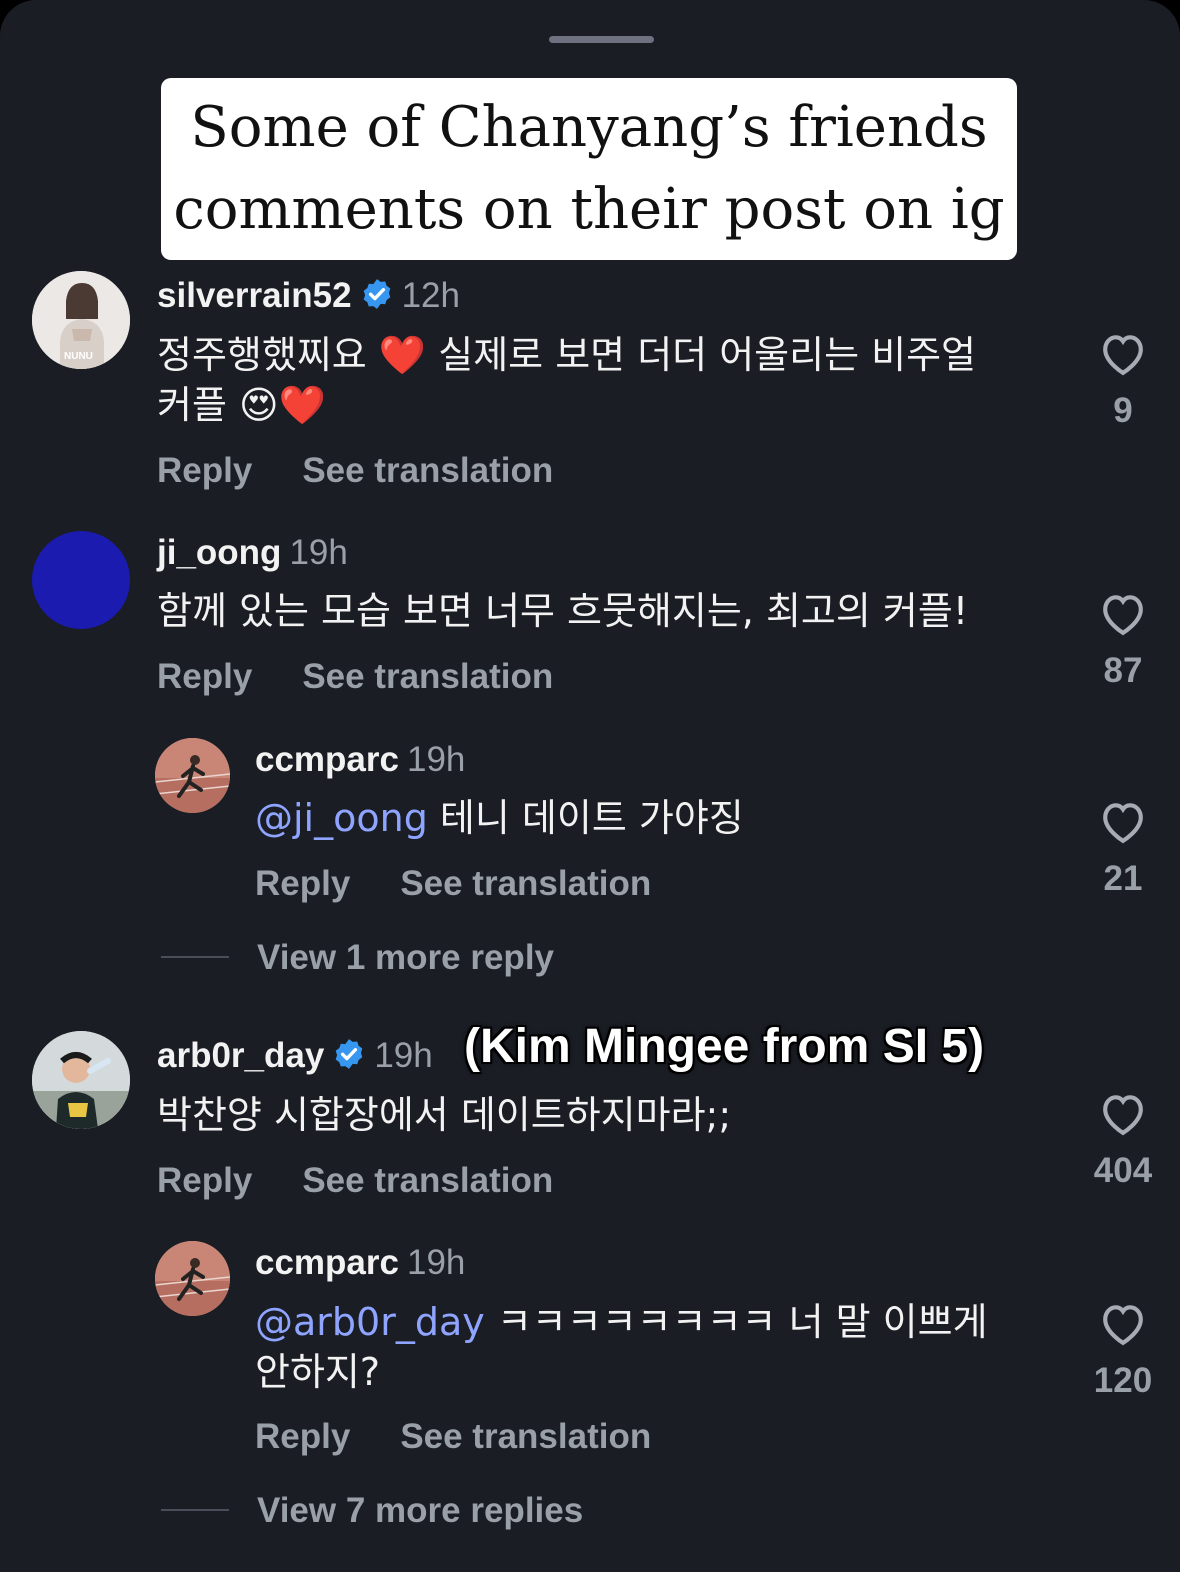  I want to click on view-more-replies-button: View 1 more reply, so click(357, 958).